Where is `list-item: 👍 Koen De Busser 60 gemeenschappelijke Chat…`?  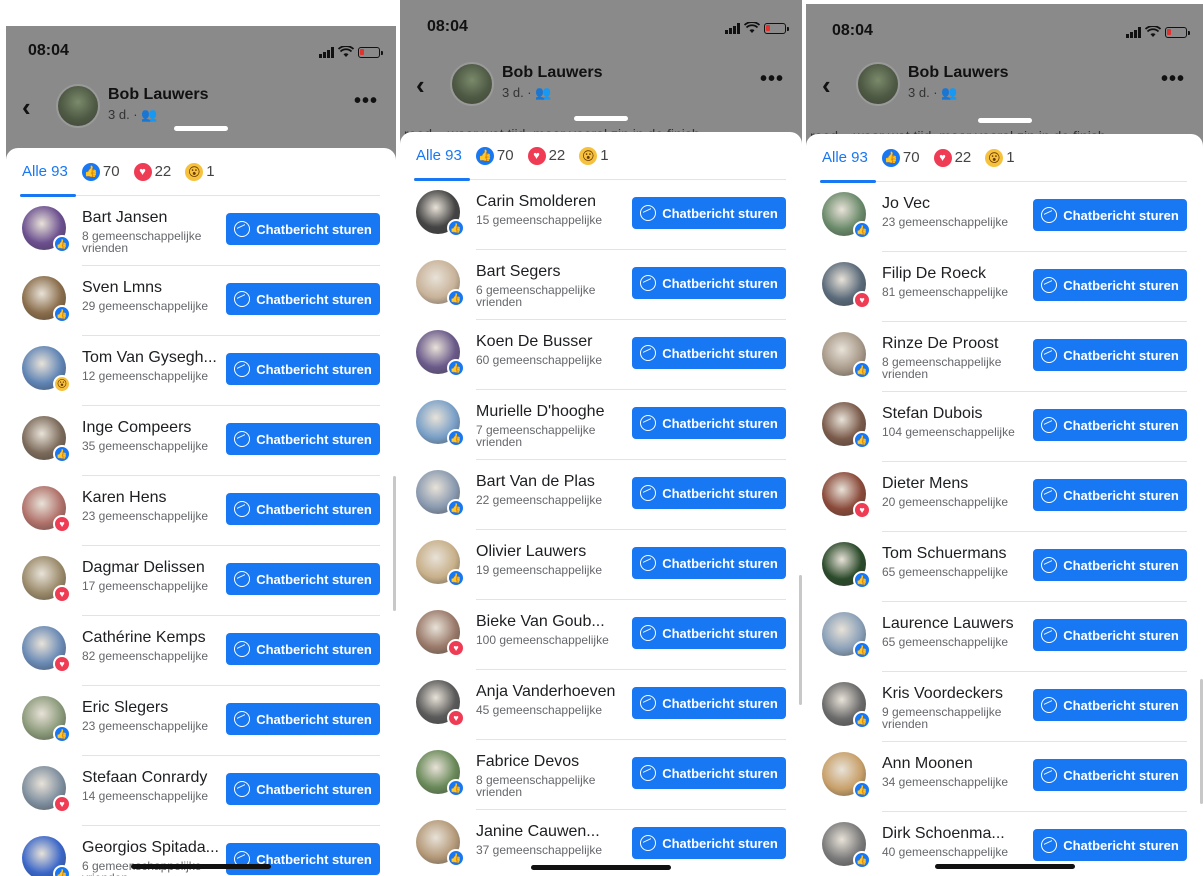 list-item: 👍 Koen De Busser 60 gemeenschappelijke Chat… is located at coordinates (601, 355).